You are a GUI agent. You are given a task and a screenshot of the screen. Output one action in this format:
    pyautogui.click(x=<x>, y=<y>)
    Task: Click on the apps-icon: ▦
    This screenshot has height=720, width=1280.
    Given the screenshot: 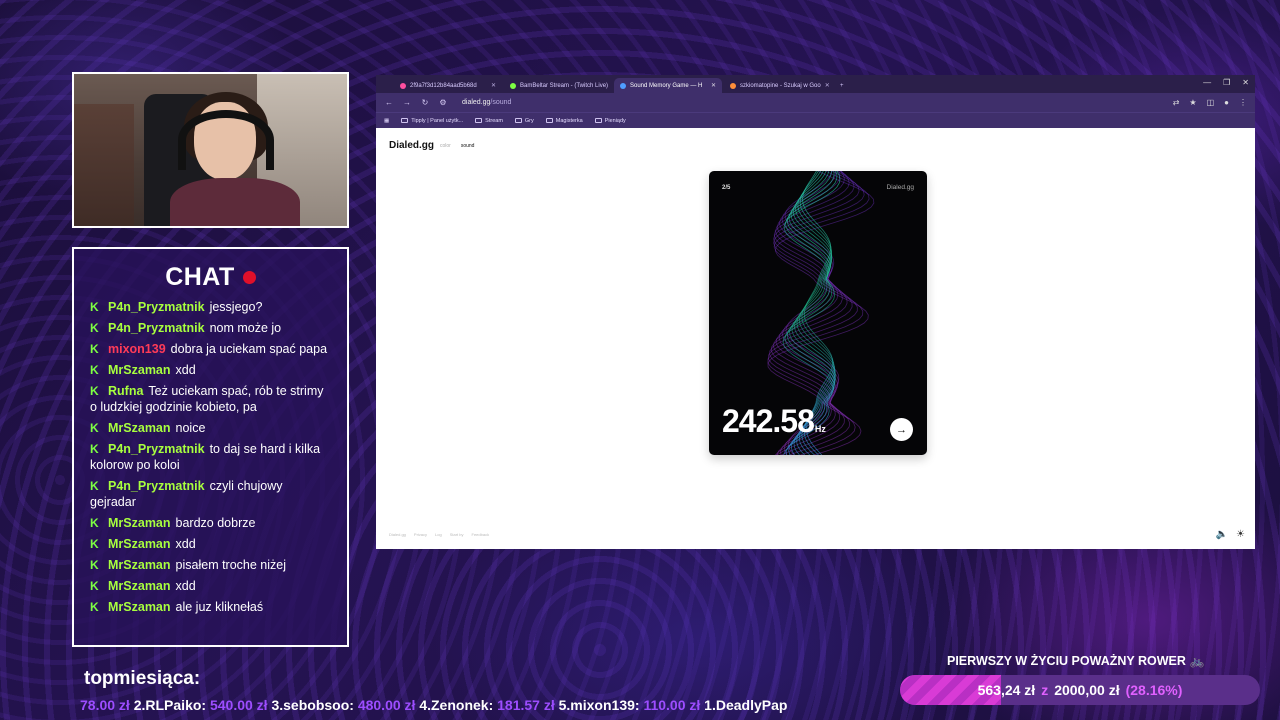 What is the action you would take?
    pyautogui.click(x=386, y=121)
    